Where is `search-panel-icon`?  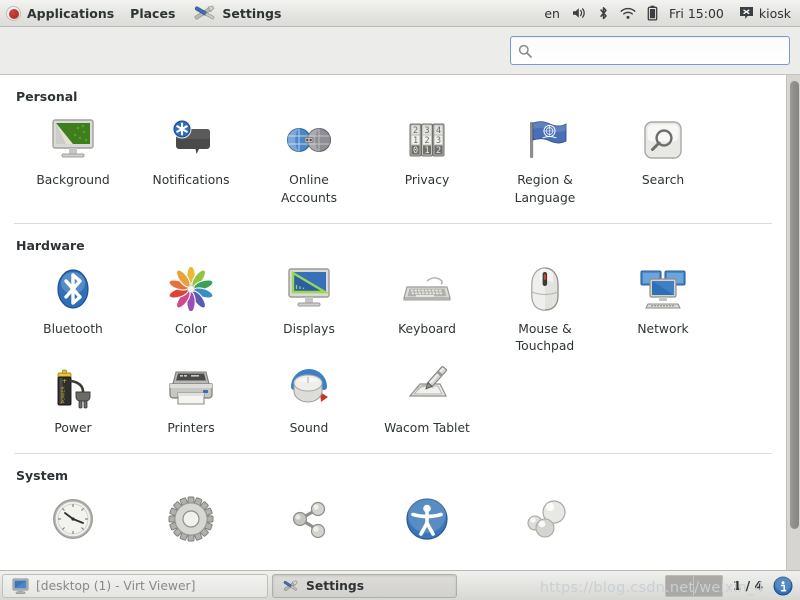
search-panel-icon is located at coordinates (663, 140).